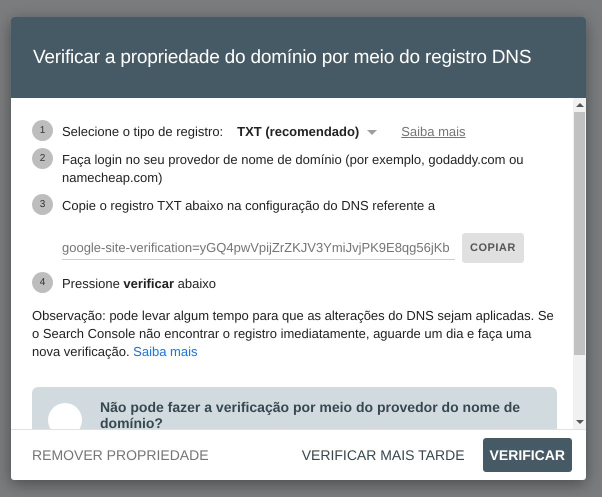 This screenshot has height=497, width=602. I want to click on dialog-title: Verificar a propriedade do domínio por meio do registro DNS, so click(282, 57).